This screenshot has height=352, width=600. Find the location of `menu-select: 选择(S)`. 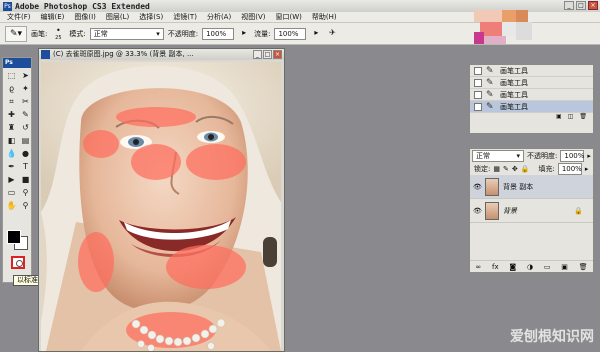

menu-select: 选择(S) is located at coordinates (151, 17).